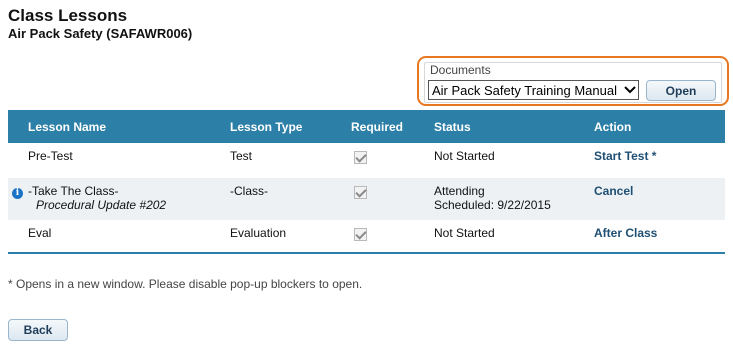  I want to click on lesson-name: -Take The Class-, so click(73, 191).